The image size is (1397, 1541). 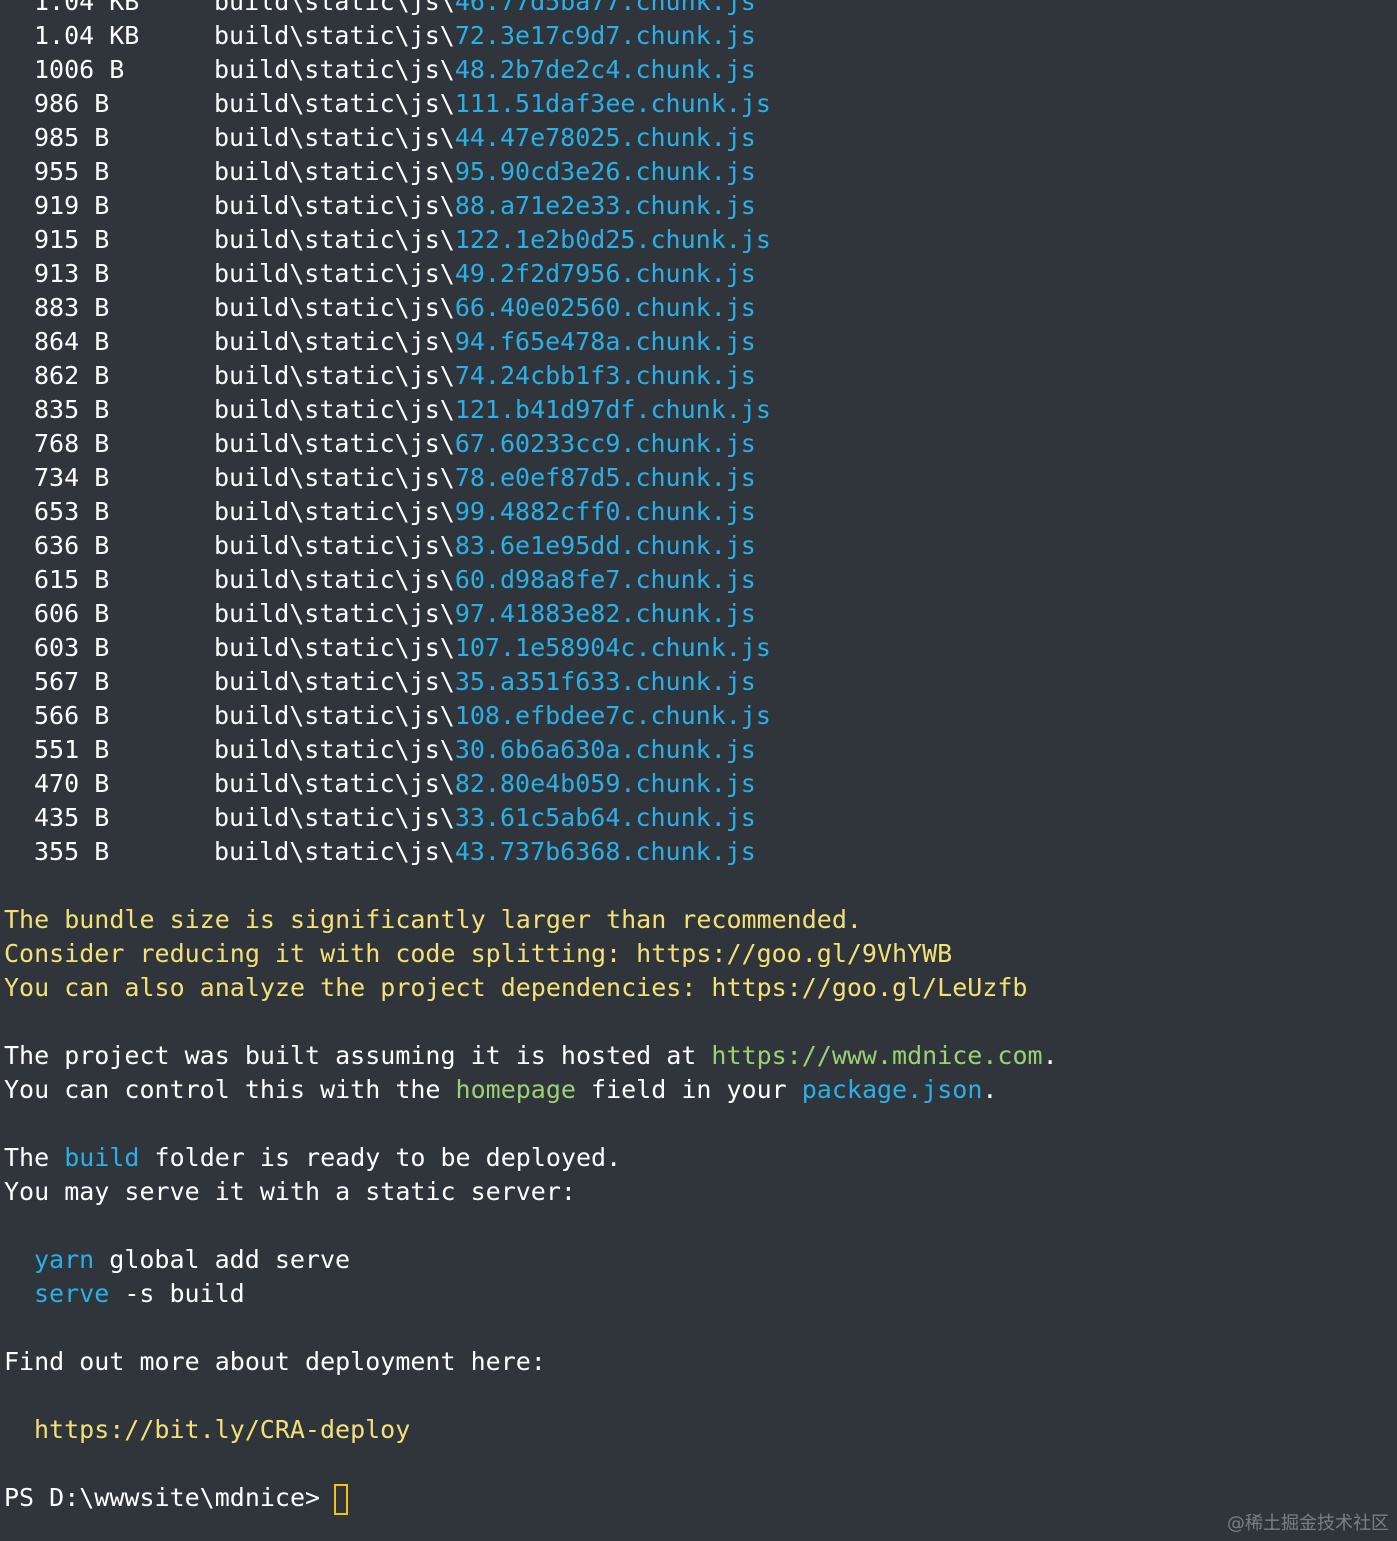 I want to click on prompt-line: PS D:\wwwsite\mdnice>, so click(x=531, y=1498).